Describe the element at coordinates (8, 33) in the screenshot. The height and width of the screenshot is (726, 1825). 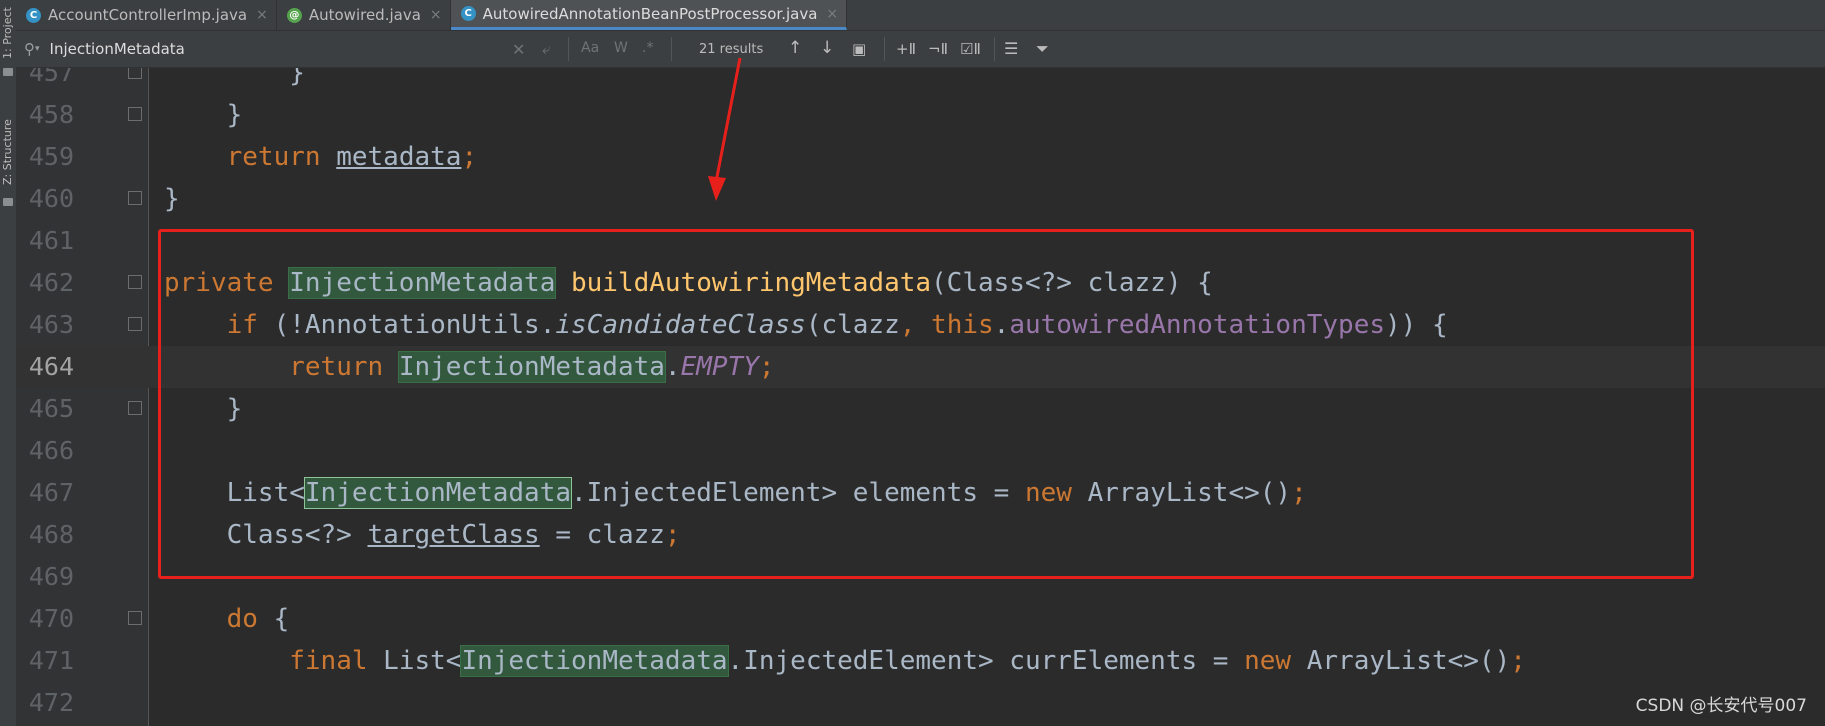
I see `project-tool-button: 1: Project` at that location.